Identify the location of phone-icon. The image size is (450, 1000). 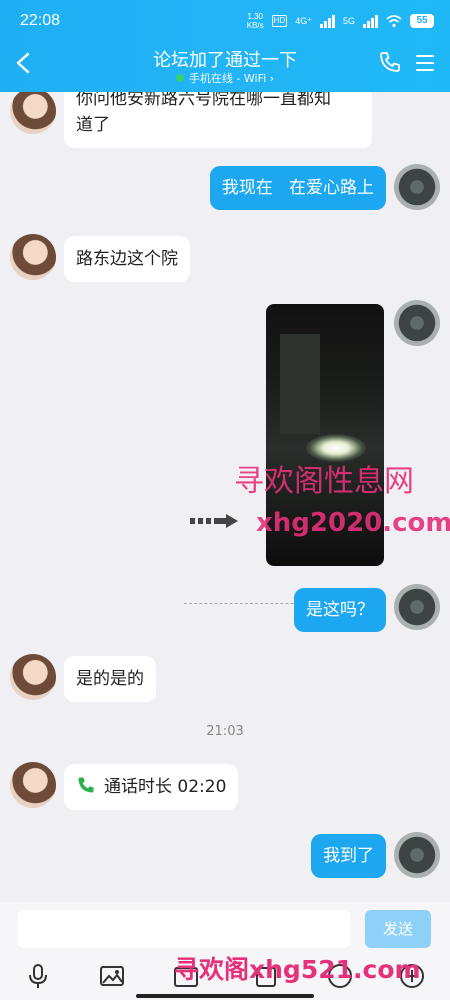
(390, 62).